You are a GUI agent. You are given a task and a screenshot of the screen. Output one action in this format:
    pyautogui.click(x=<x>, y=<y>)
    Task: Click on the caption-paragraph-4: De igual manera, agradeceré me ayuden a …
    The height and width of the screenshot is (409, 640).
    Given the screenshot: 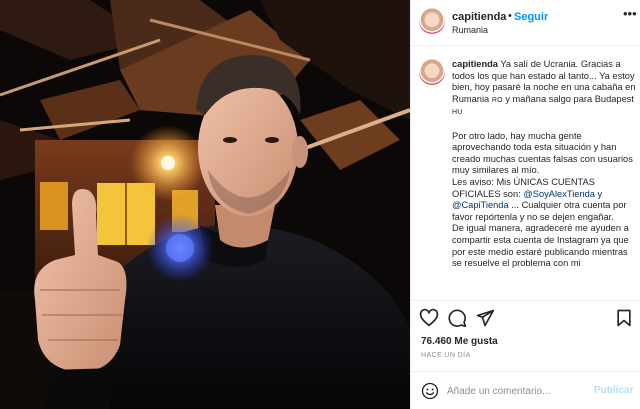 What is the action you would take?
    pyautogui.click(x=540, y=246)
    